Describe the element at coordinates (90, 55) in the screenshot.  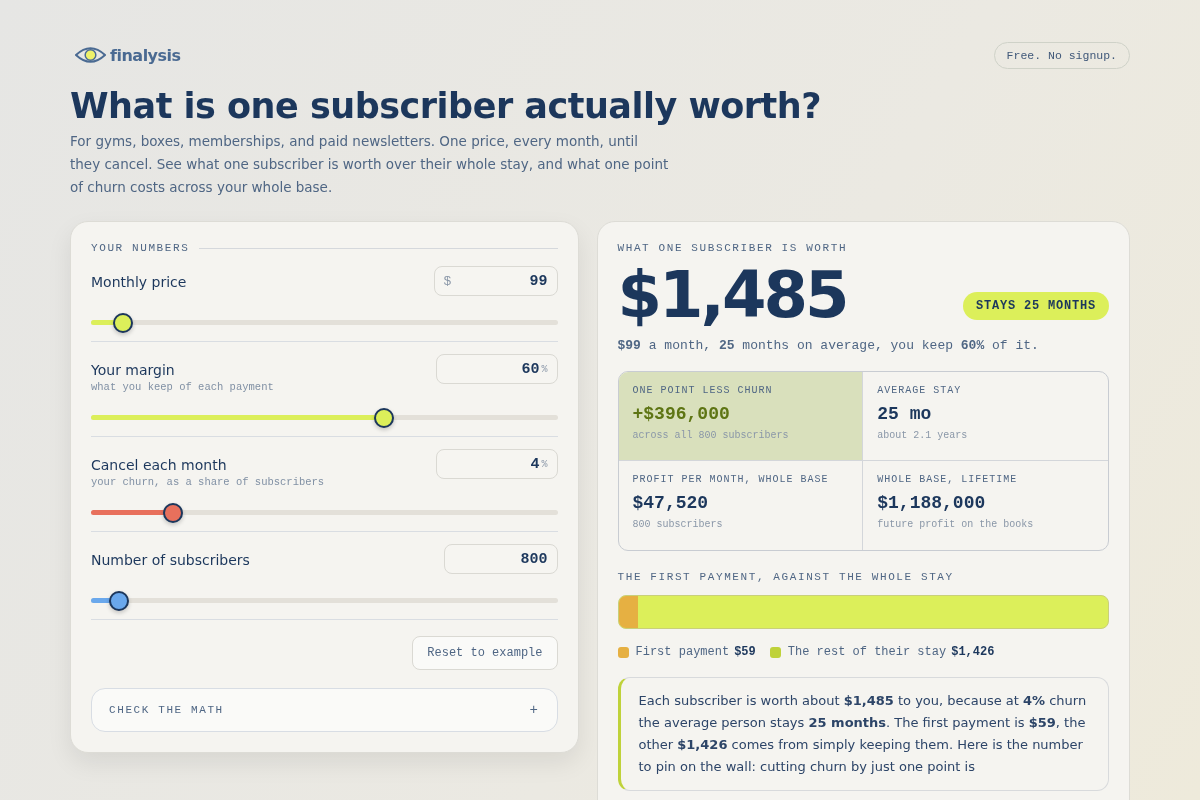
I see `eye-icon` at that location.